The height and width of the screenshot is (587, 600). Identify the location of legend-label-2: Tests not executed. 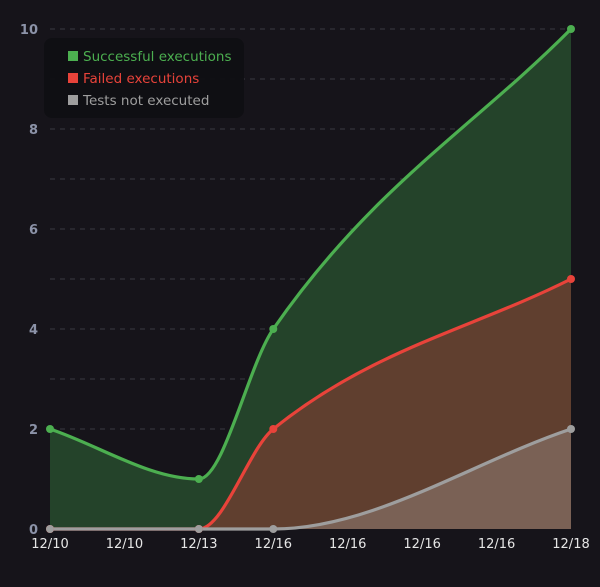
(145, 101).